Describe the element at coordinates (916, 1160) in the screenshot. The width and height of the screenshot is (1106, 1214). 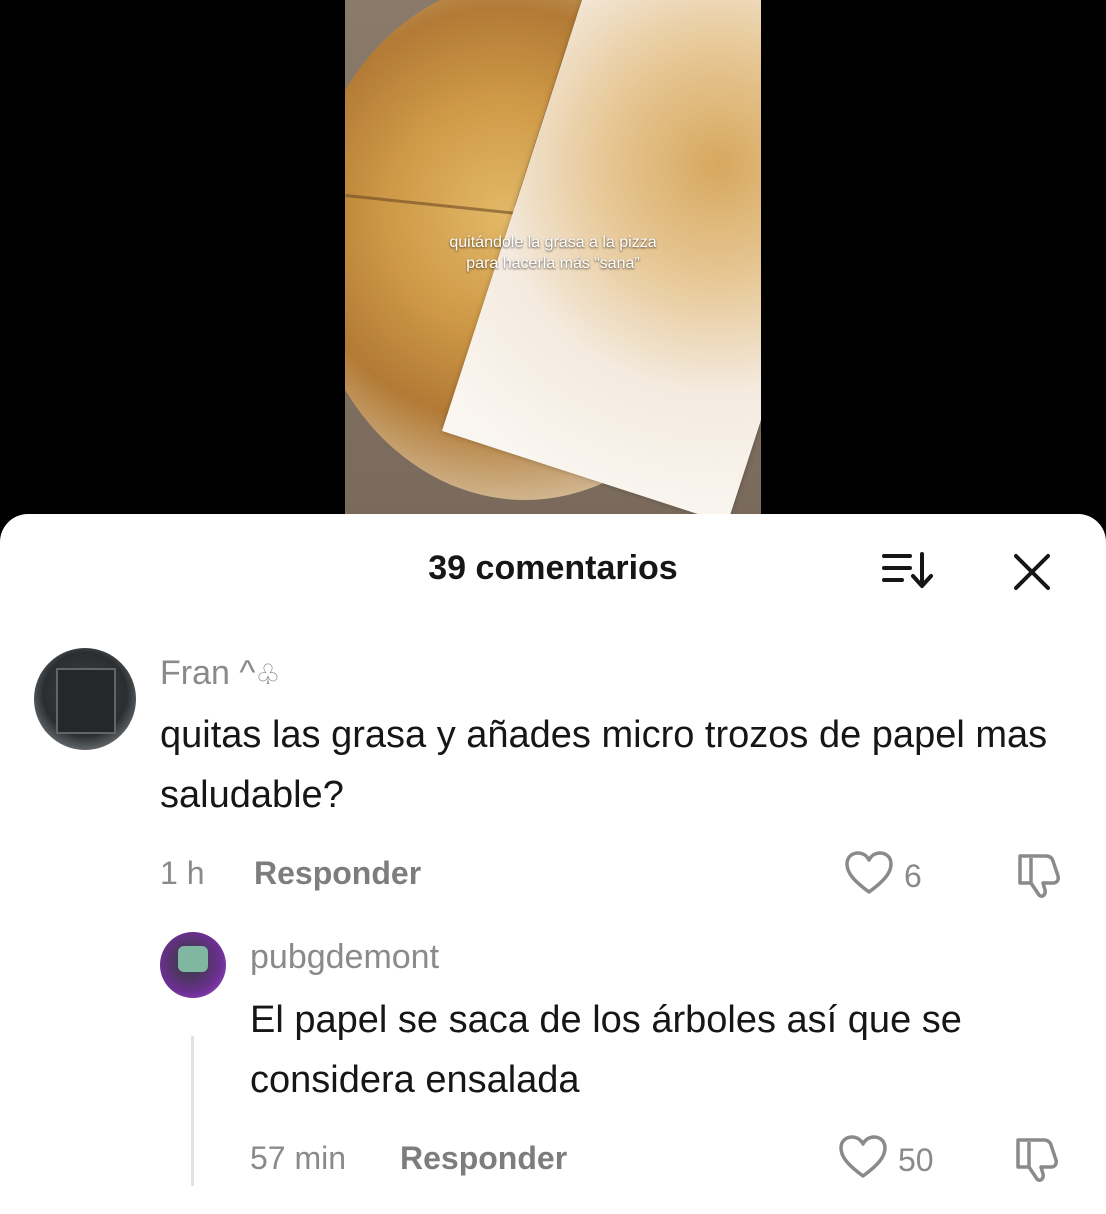
I see `like-count: 50` at that location.